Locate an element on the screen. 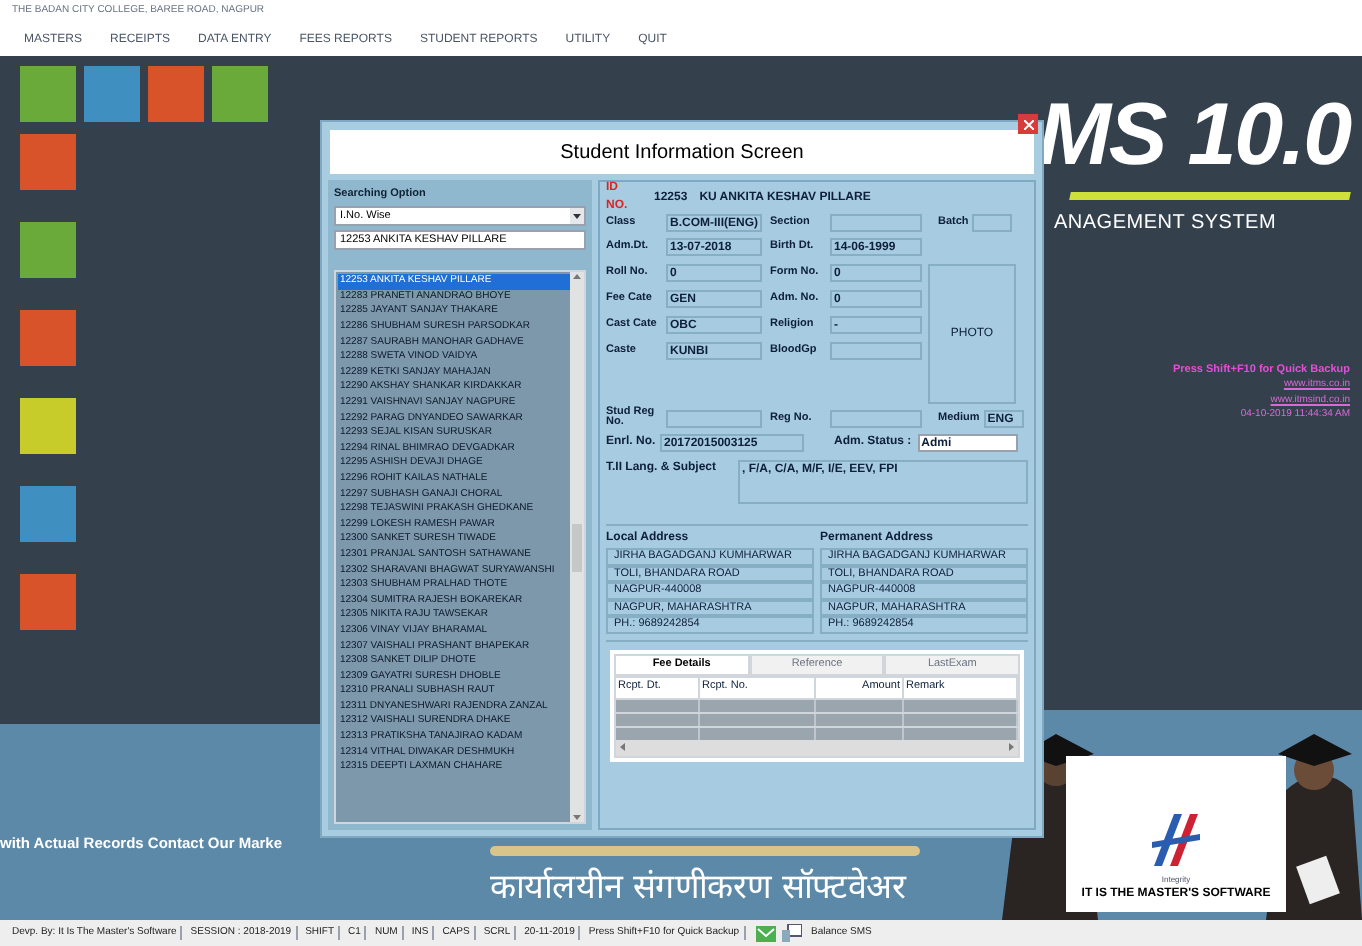 The image size is (1362, 946). dialog-title: Student Information Screen is located at coordinates (682, 153).